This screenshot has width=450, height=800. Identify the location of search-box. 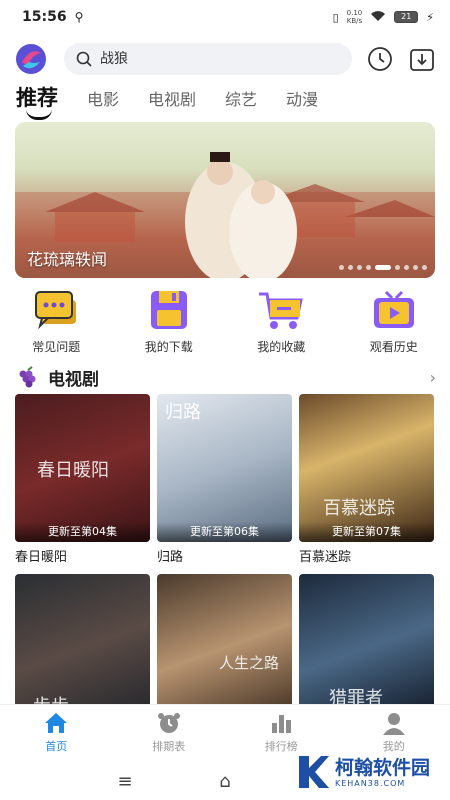
(208, 59).